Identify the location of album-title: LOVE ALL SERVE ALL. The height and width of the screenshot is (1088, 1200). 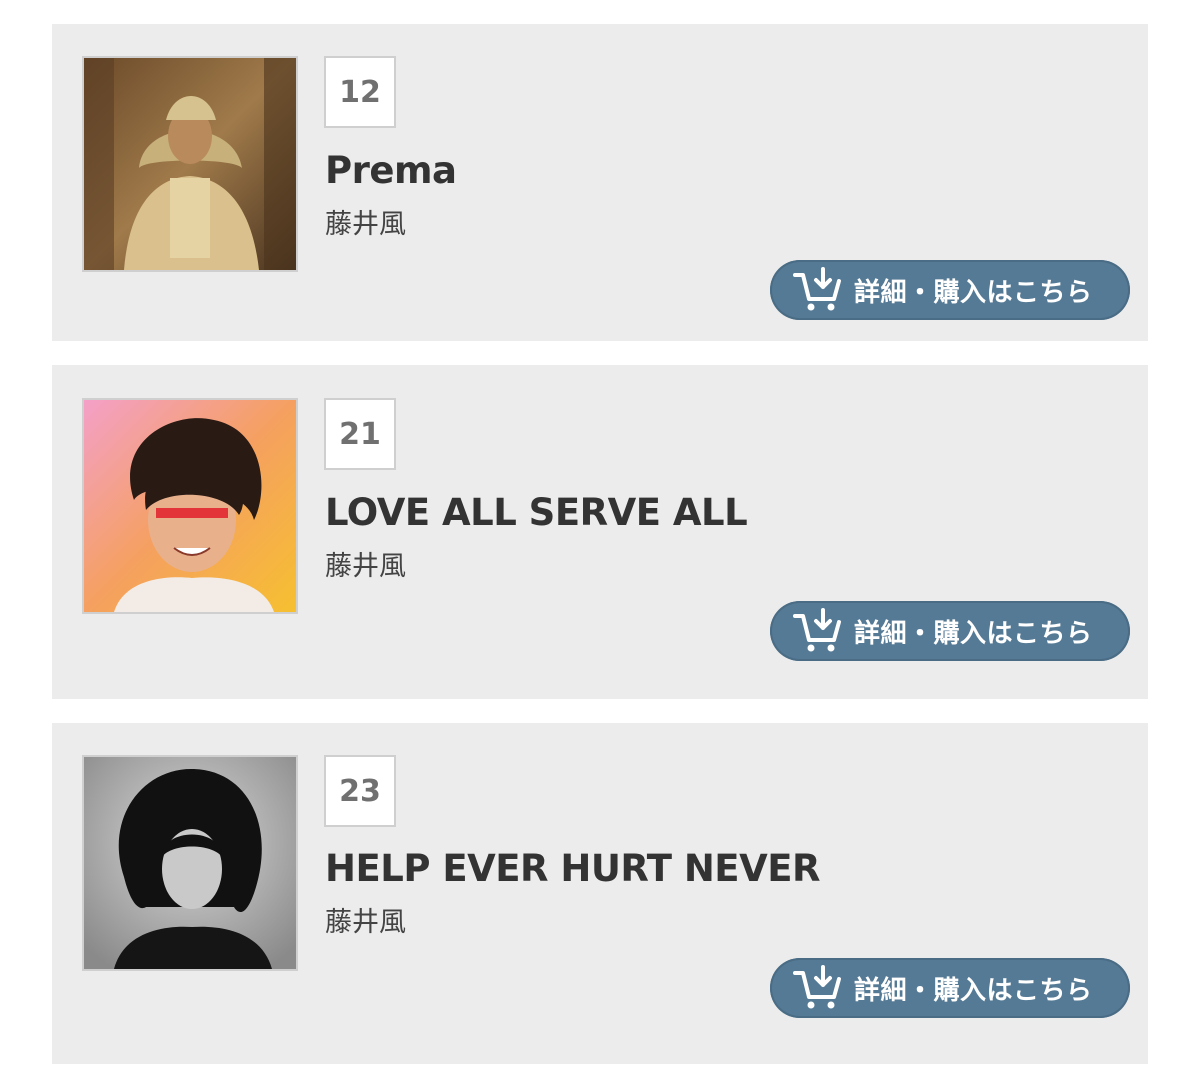
(536, 512).